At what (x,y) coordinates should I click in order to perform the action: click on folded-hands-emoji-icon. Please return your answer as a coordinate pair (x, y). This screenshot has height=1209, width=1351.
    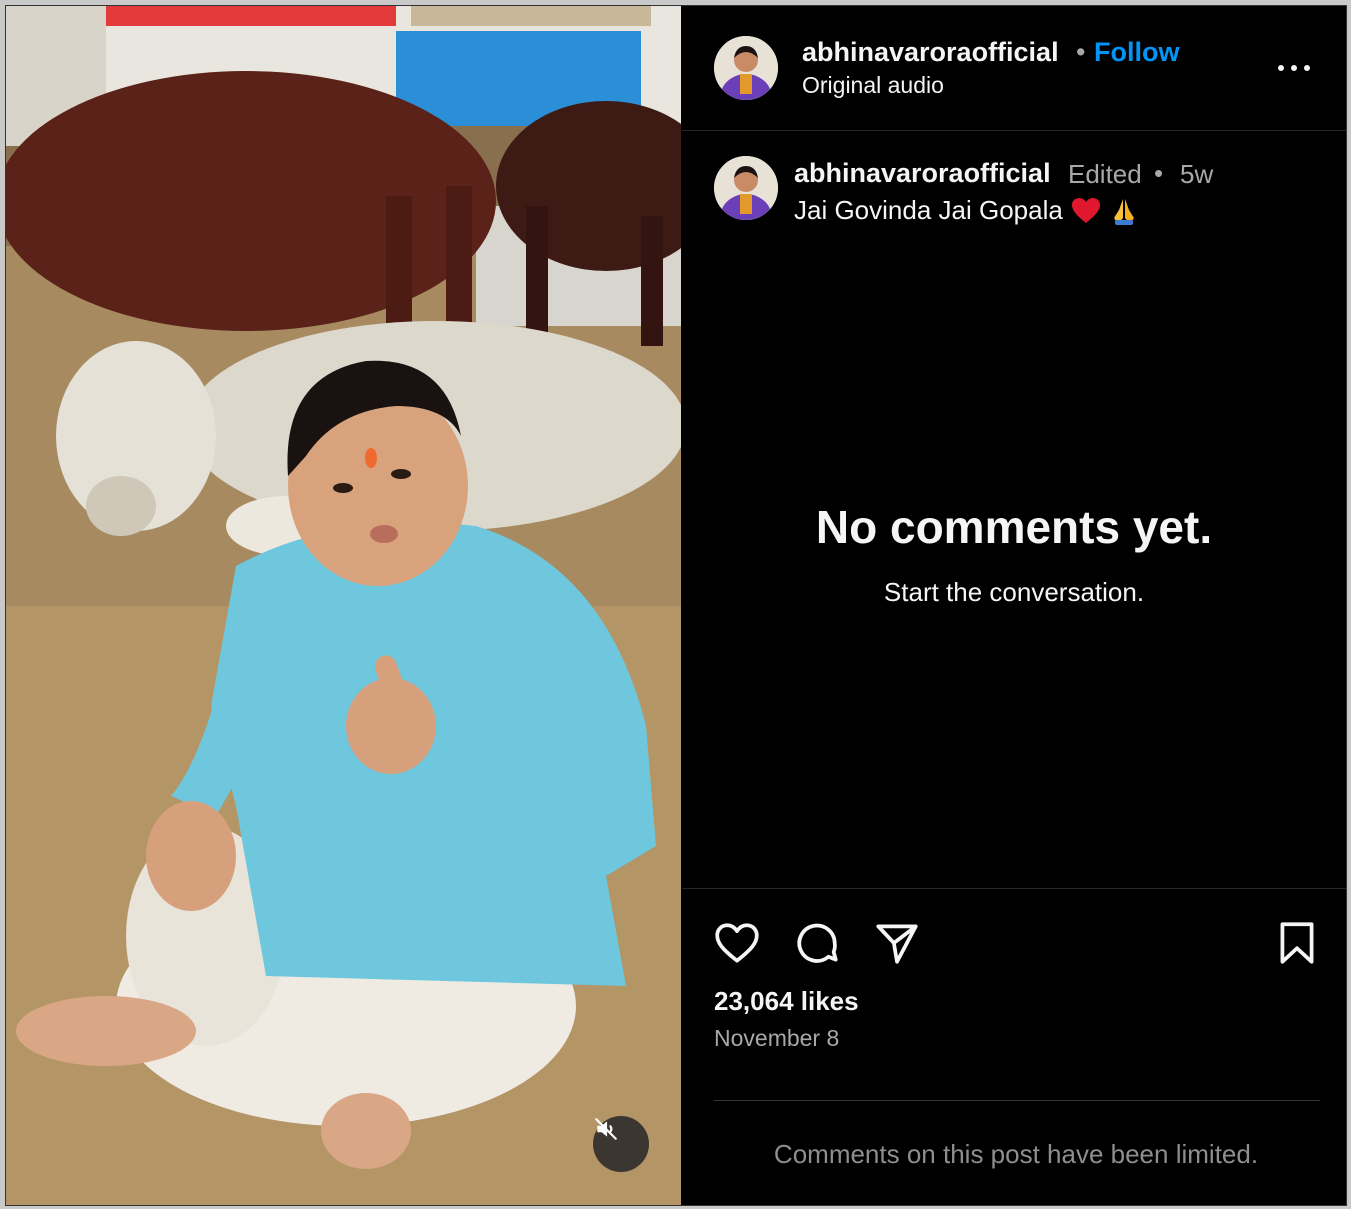
    Looking at the image, I should click on (1123, 211).